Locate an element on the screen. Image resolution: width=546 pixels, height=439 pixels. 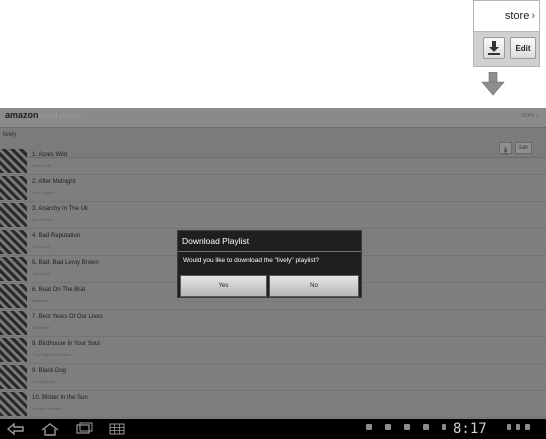
status-icon is located at coordinates (444, 427).